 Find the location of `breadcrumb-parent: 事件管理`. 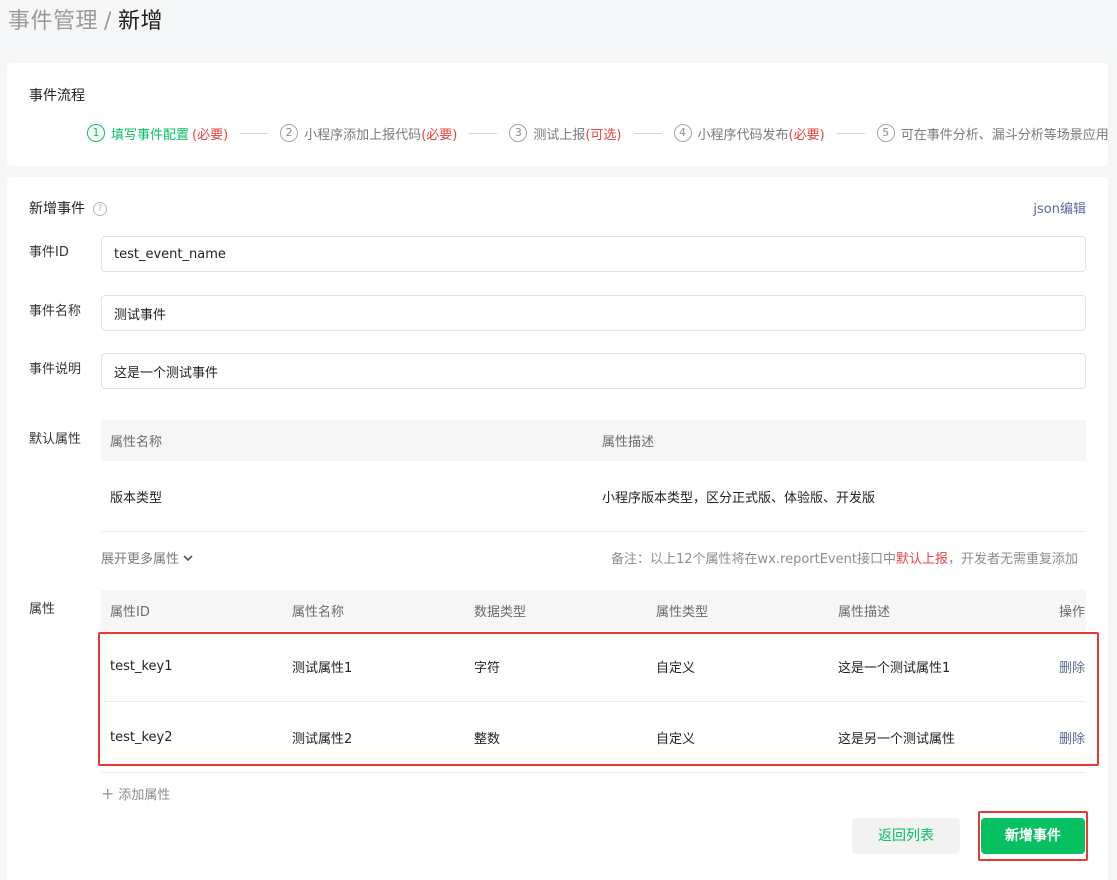

breadcrumb-parent: 事件管理 is located at coordinates (53, 21).